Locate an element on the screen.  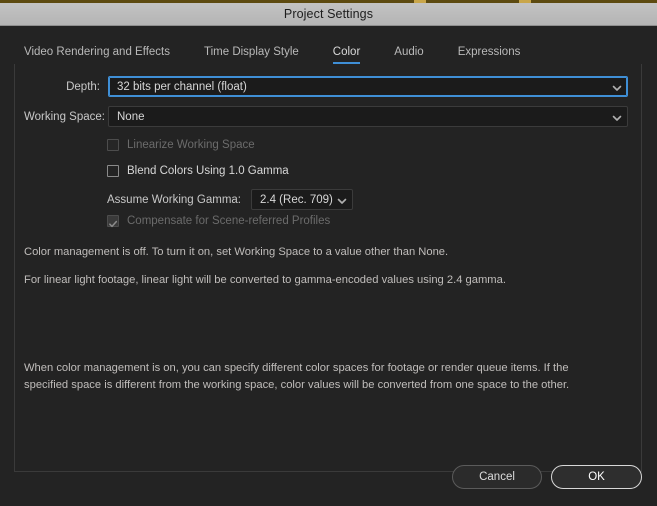
compensate-scene-referred-row: Compensate for Scene-referred Profiles is located at coordinates (219, 221).